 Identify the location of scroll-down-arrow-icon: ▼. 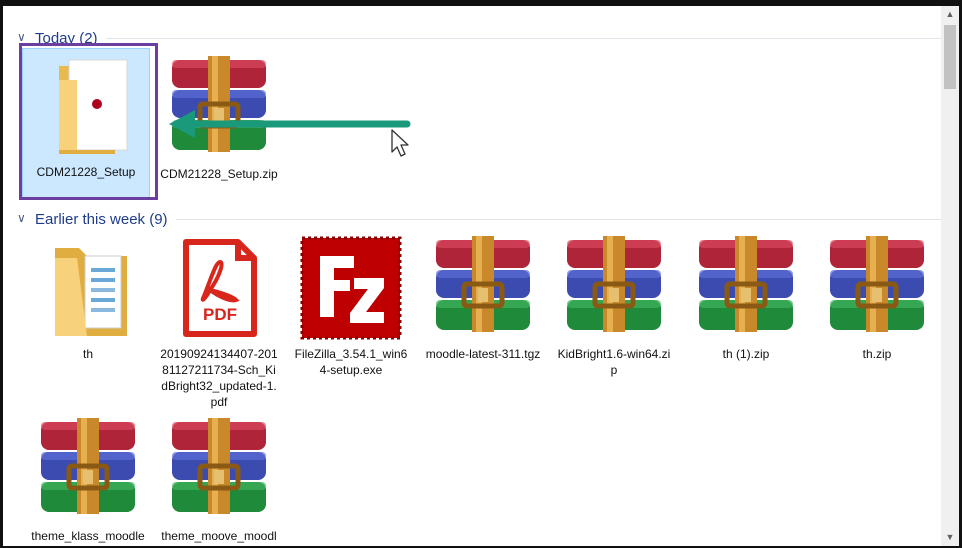
(950, 537).